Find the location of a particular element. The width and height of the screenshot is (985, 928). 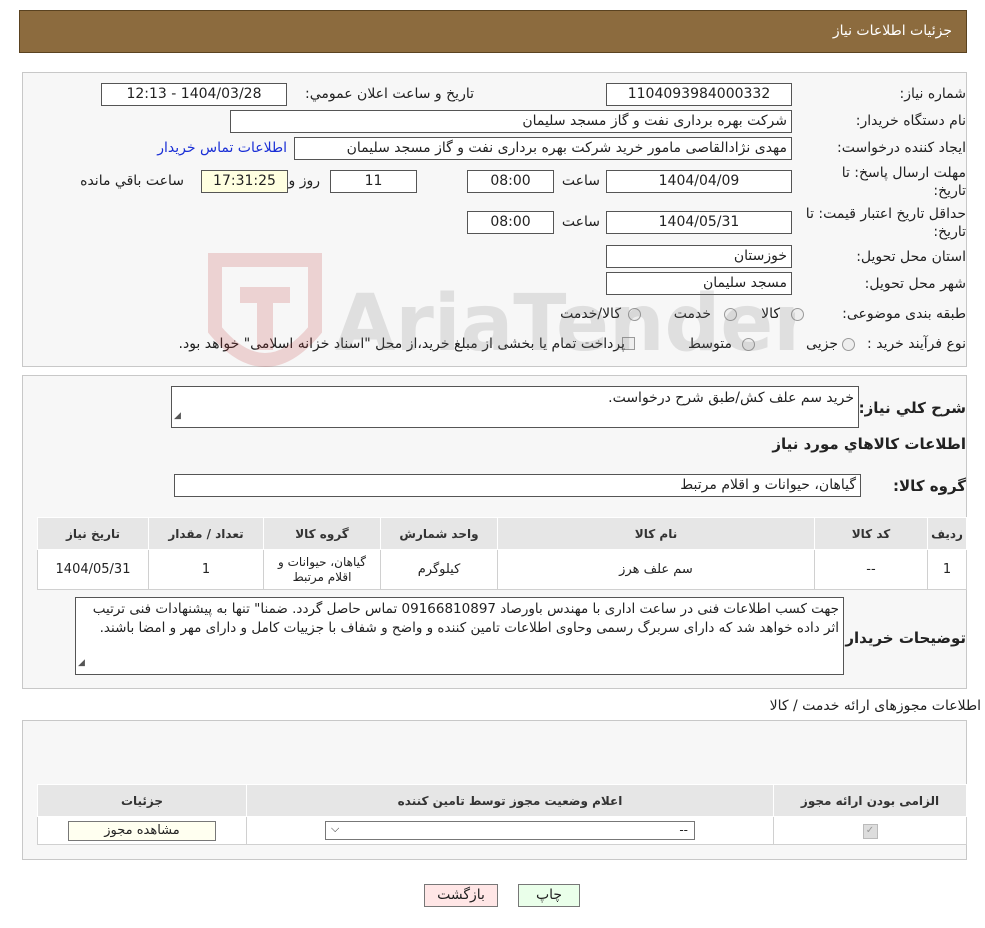

goods-group-label: گروه كالا: is located at coordinates (929, 486).